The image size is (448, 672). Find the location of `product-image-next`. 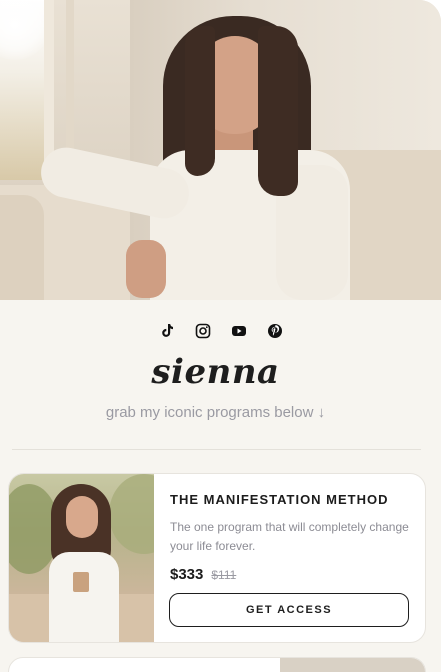

product-image-next is located at coordinates (352, 665).